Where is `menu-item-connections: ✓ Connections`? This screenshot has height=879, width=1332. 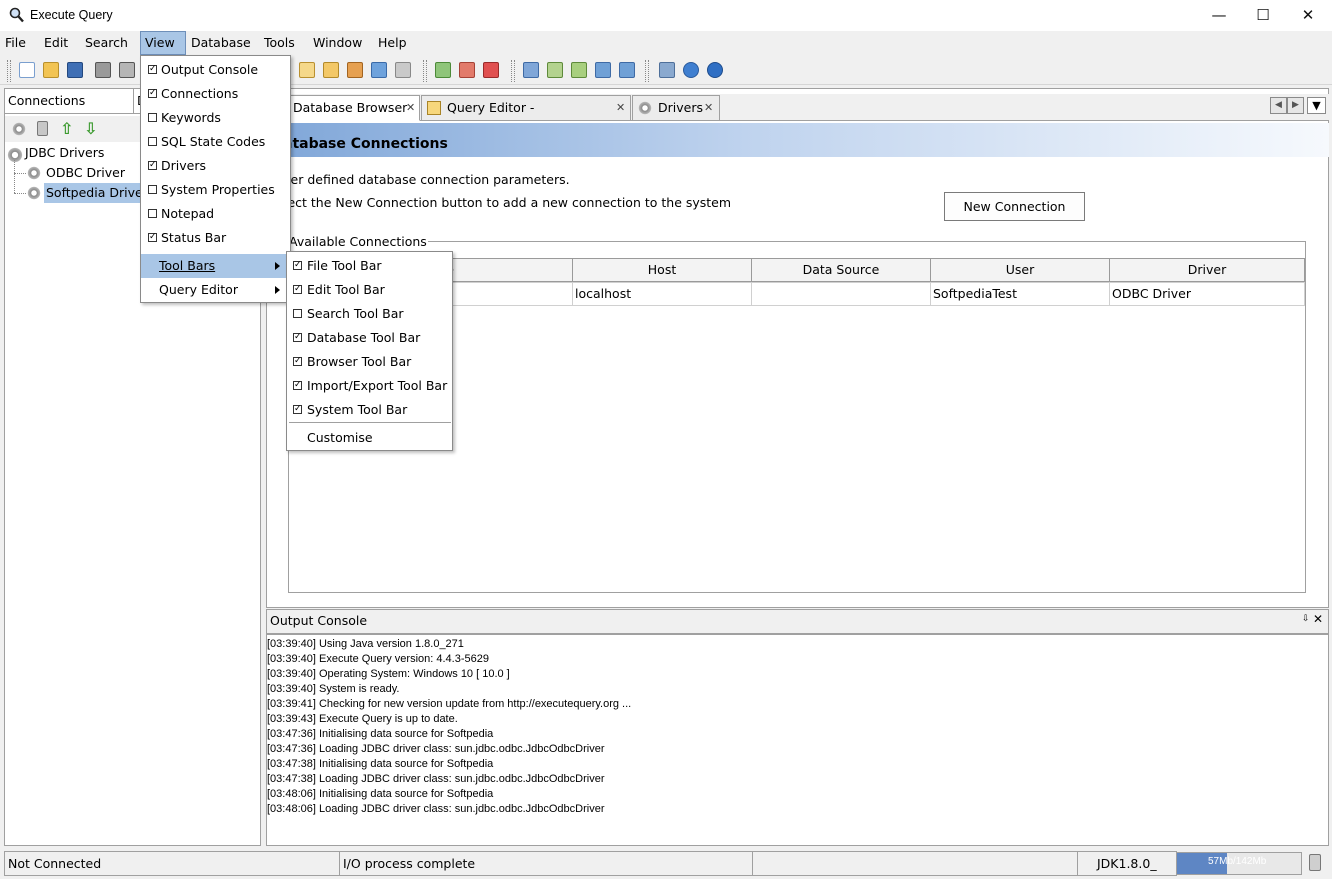 menu-item-connections: ✓ Connections is located at coordinates (215, 94).